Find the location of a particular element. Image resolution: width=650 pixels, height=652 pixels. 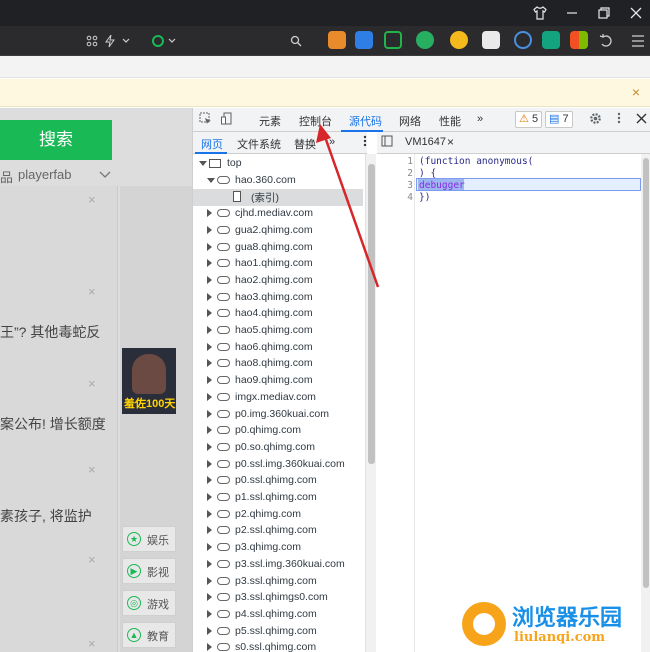

game-thumbnail: 羞佐100天 is located at coordinates (149, 381).